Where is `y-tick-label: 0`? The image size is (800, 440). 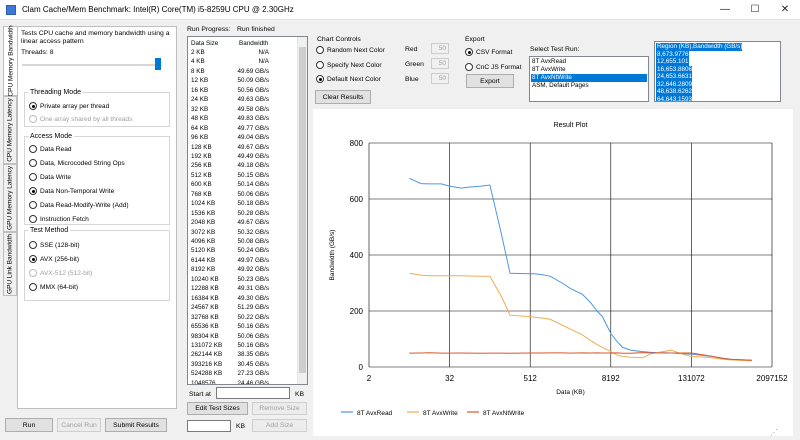 y-tick-label: 0 is located at coordinates (361, 367).